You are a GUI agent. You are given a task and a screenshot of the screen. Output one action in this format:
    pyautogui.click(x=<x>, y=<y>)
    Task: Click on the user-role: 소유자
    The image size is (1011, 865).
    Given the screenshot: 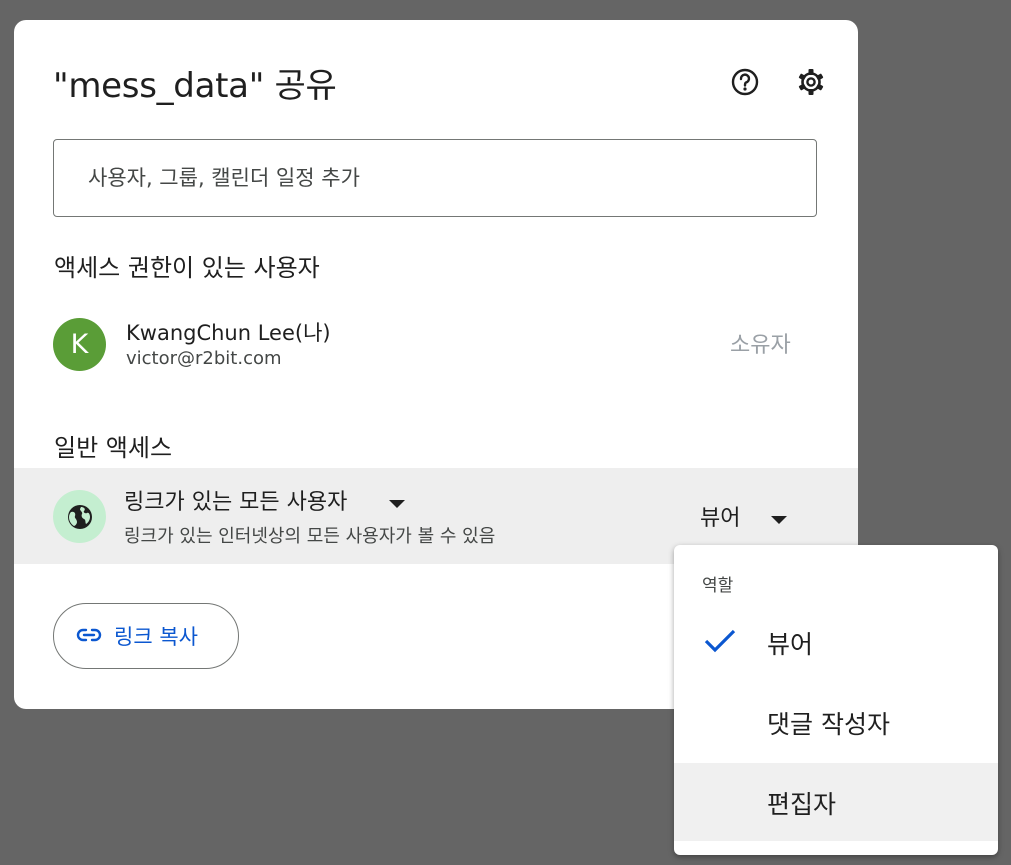 What is the action you would take?
    pyautogui.click(x=760, y=345)
    